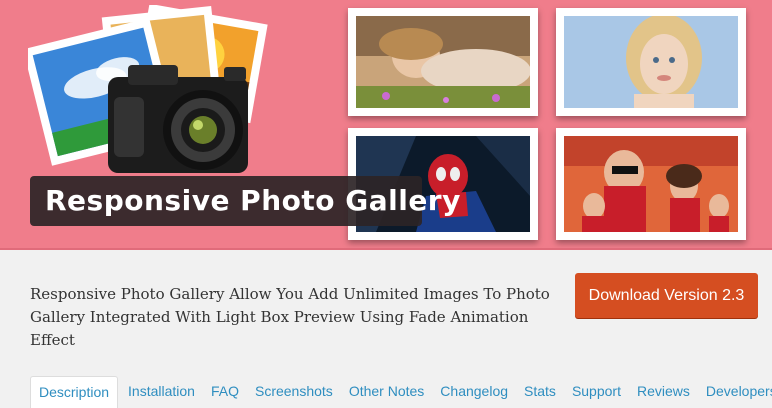 Image resolution: width=772 pixels, height=408 pixels. What do you see at coordinates (386, 391) in the screenshot?
I see `tab-other-notes: Other Notes` at bounding box center [386, 391].